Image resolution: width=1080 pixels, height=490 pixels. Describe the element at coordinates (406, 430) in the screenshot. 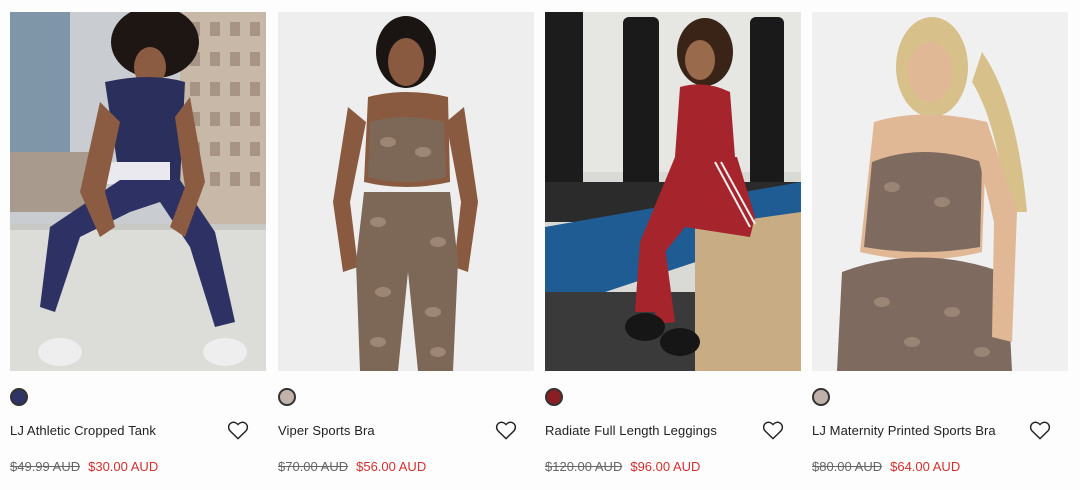

I see `product-title-row: Viper Sports Bra` at that location.